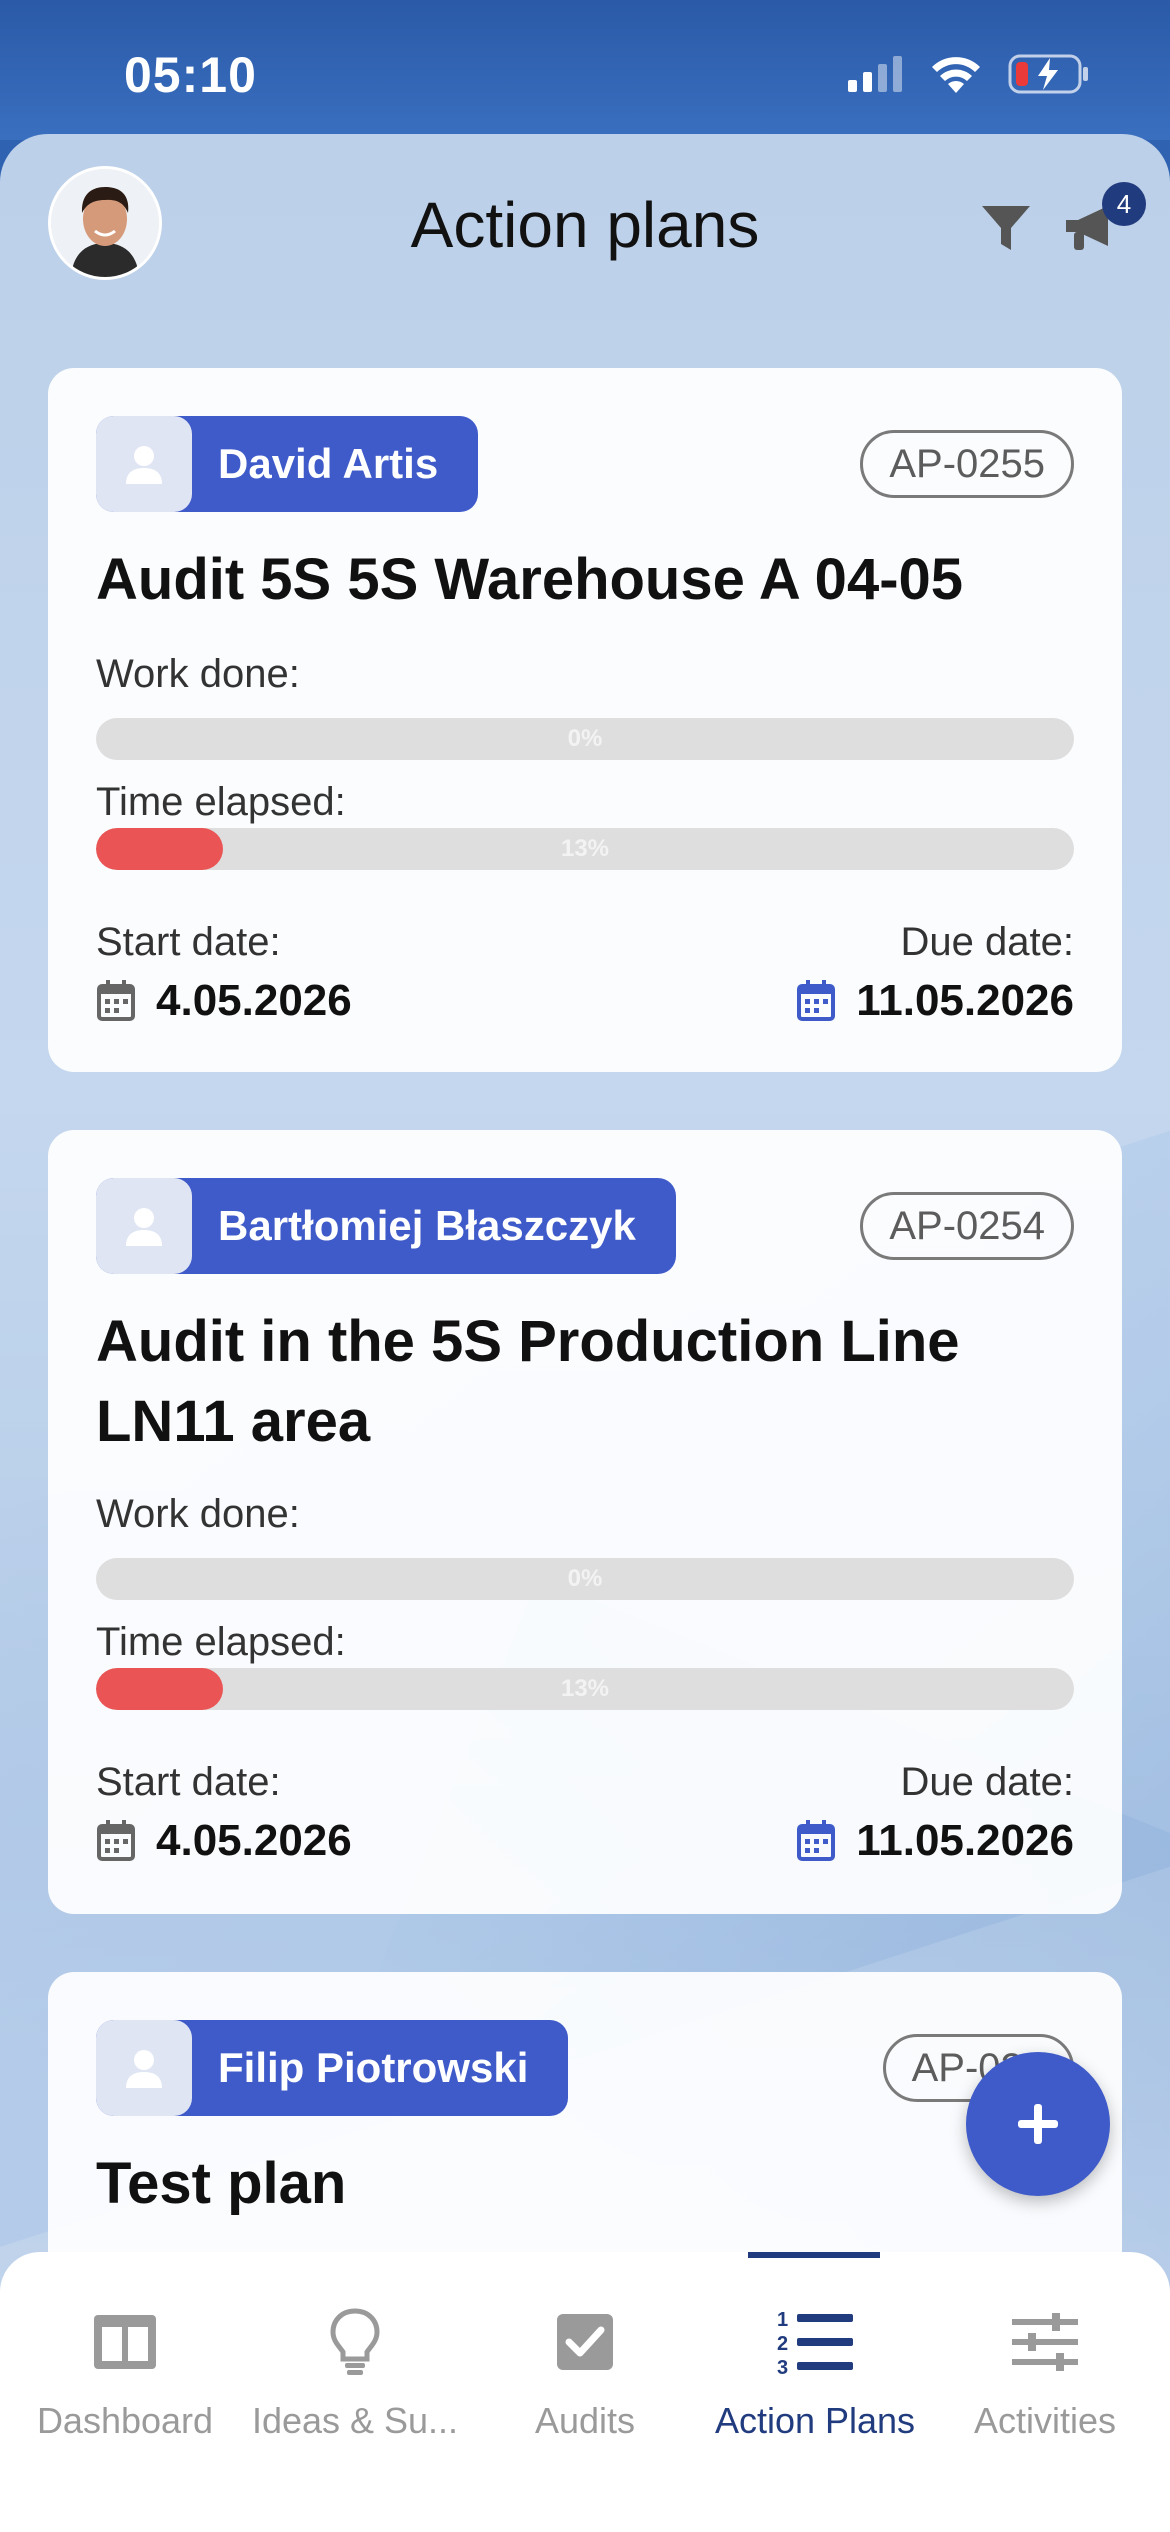 This screenshot has width=1170, height=2532. What do you see at coordinates (782, 2320) in the screenshot?
I see `svg-text: 1` at bounding box center [782, 2320].